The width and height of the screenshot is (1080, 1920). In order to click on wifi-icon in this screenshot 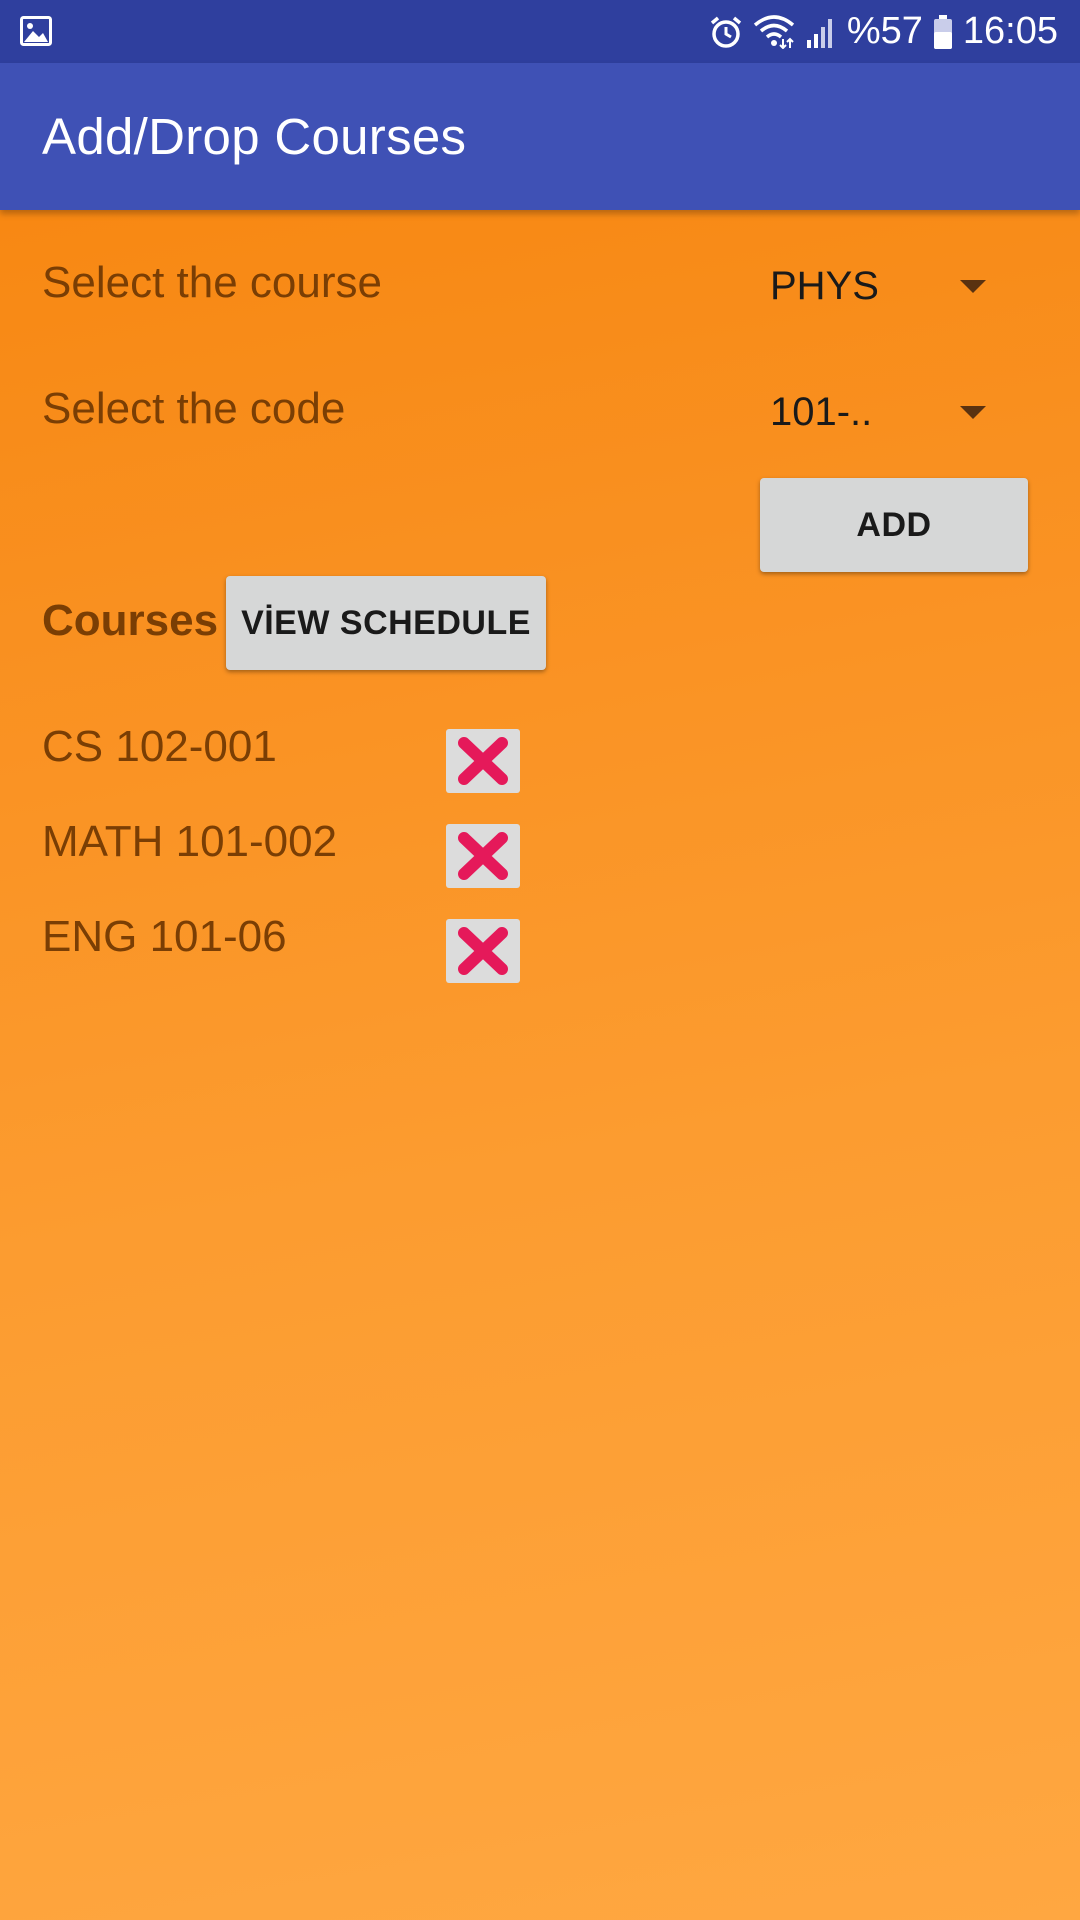, I will do `click(773, 31)`.